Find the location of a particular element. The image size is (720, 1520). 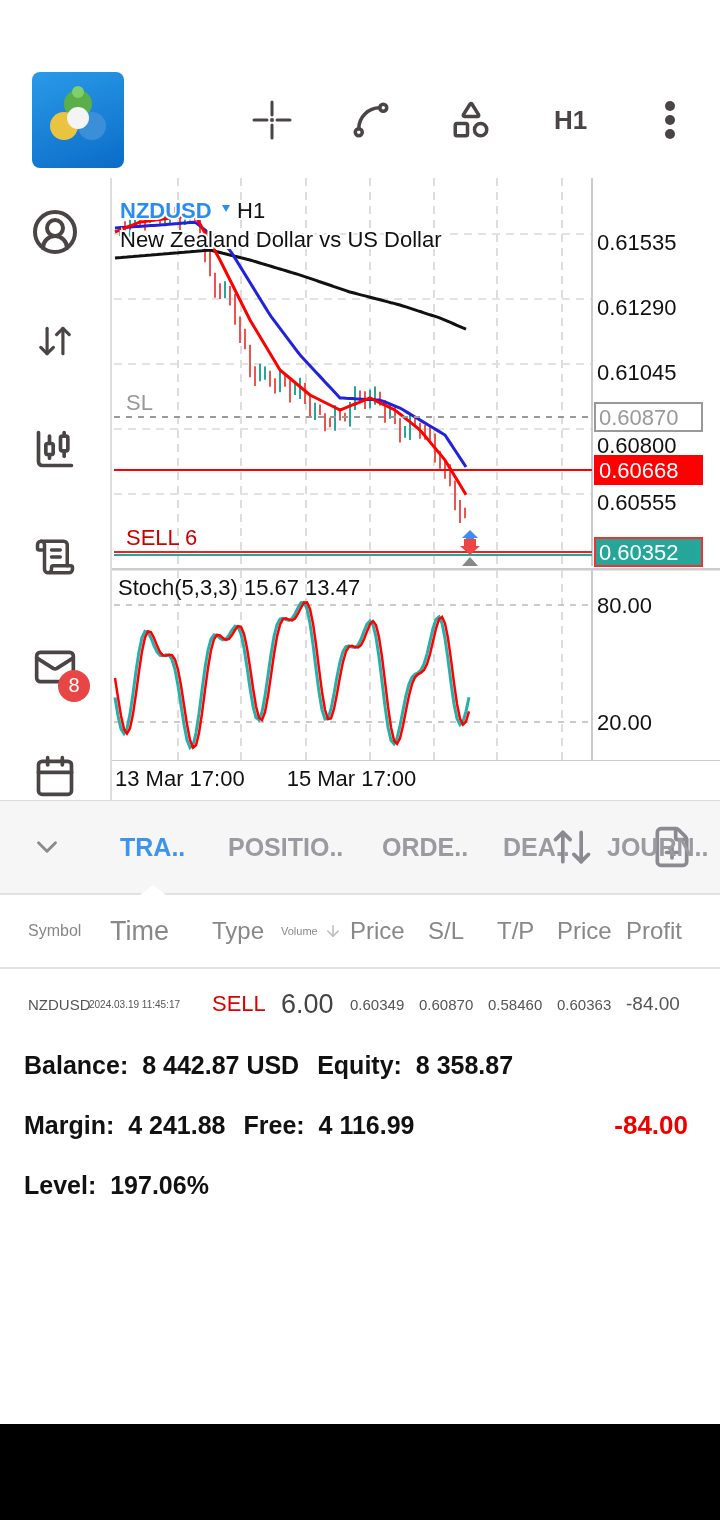

price-tag: 0.60668 is located at coordinates (648, 470).